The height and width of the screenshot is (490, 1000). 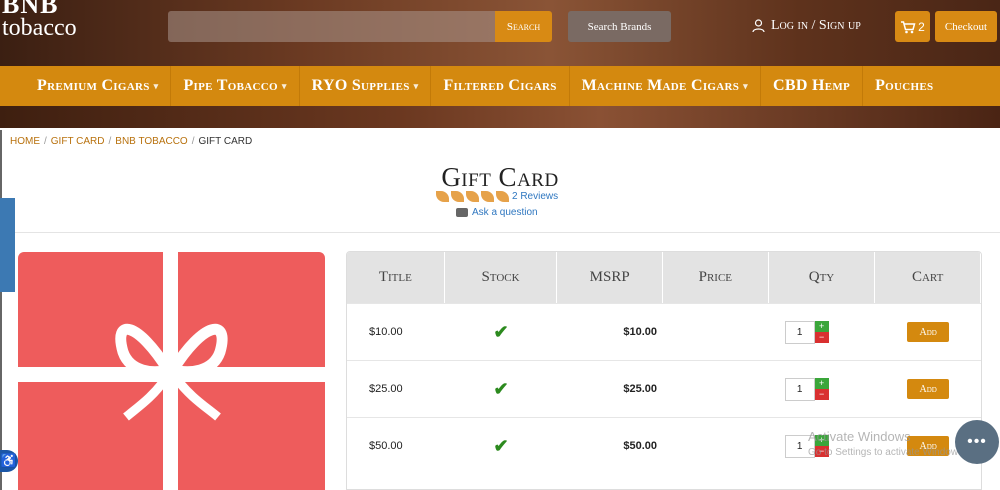 What do you see at coordinates (822, 277) in the screenshot?
I see `column-header-qty: Qty` at bounding box center [822, 277].